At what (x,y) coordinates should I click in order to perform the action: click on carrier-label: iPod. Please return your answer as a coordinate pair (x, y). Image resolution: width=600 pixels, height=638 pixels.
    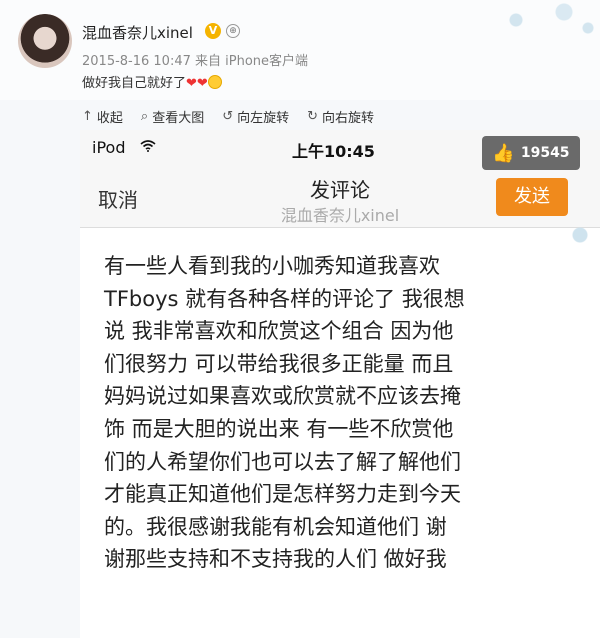
    Looking at the image, I should click on (109, 147).